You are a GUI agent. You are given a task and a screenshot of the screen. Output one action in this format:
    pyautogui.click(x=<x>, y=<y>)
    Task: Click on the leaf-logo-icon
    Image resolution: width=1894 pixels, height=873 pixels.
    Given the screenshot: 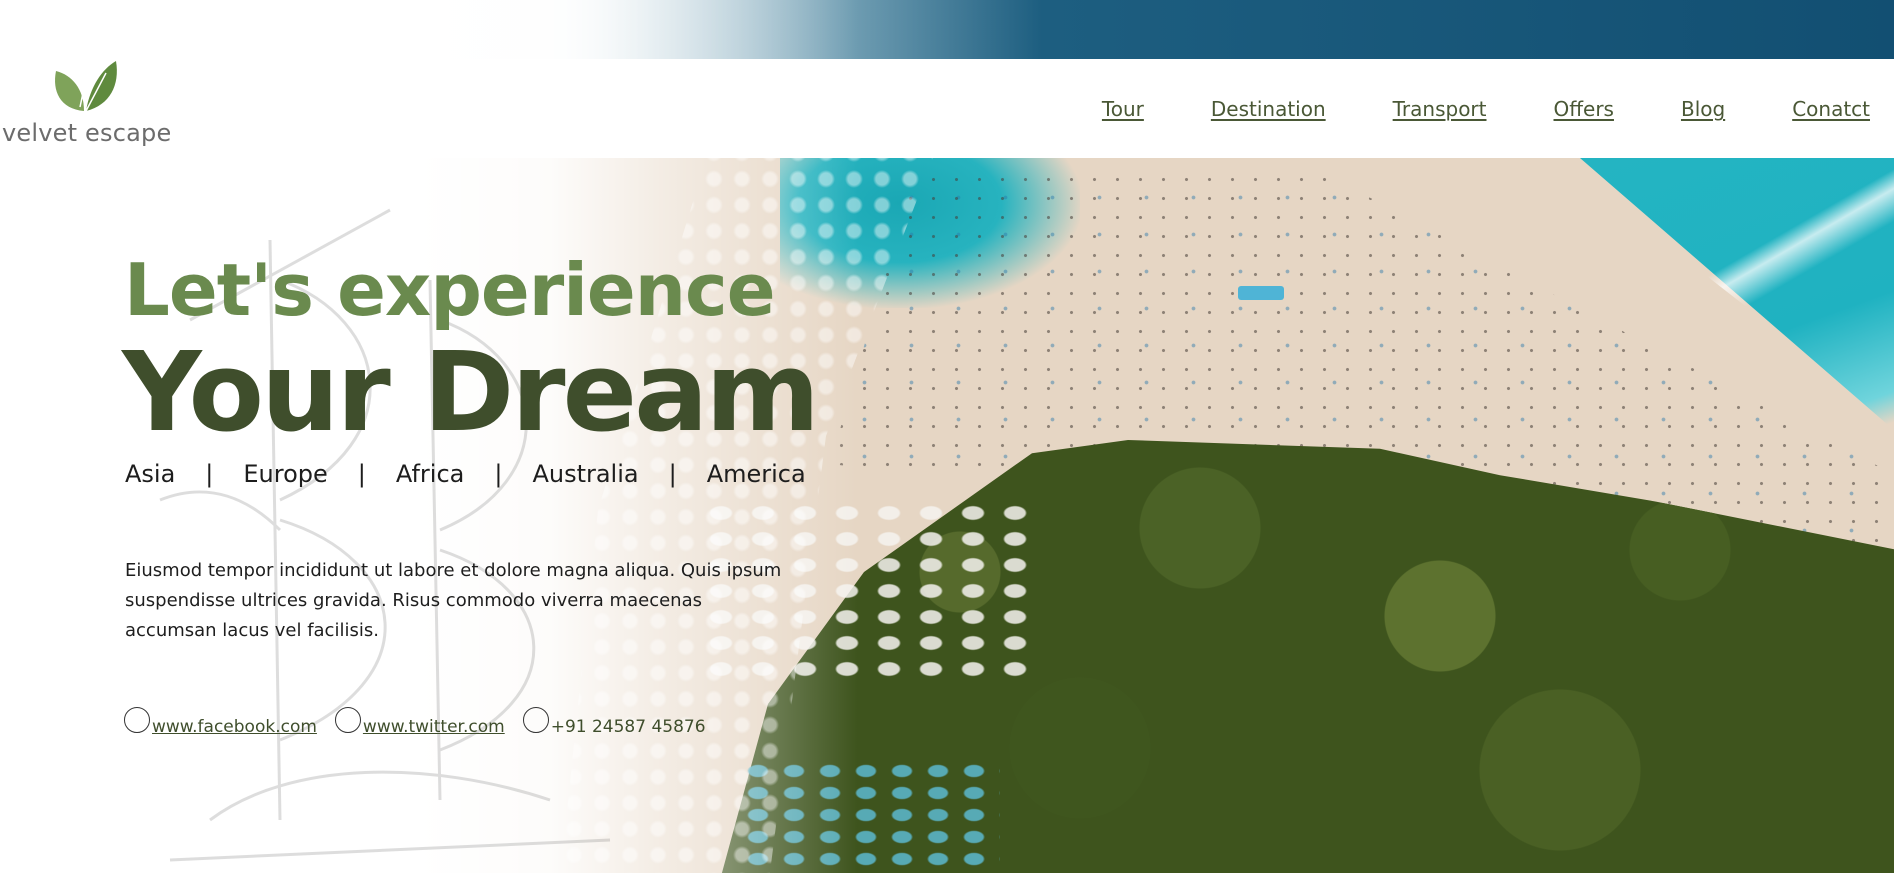 What is the action you would take?
    pyautogui.click(x=86, y=86)
    